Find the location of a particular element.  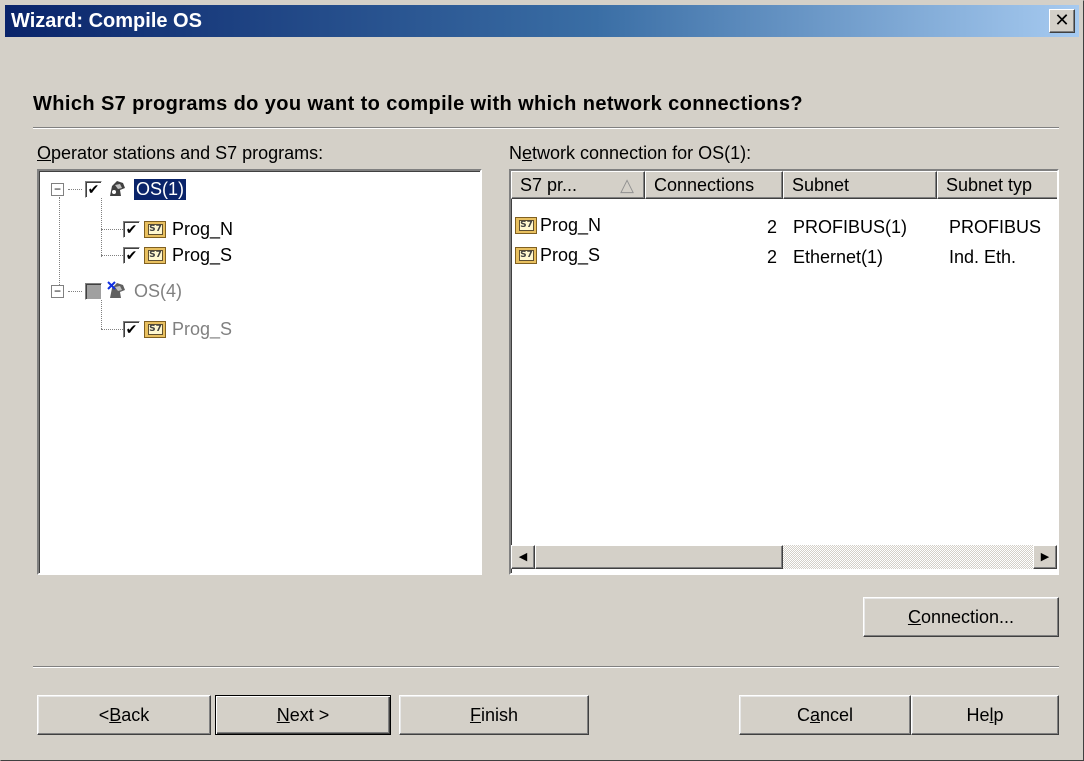

tree-node-os1: − ✔ OS(1) is located at coordinates (119, 189).